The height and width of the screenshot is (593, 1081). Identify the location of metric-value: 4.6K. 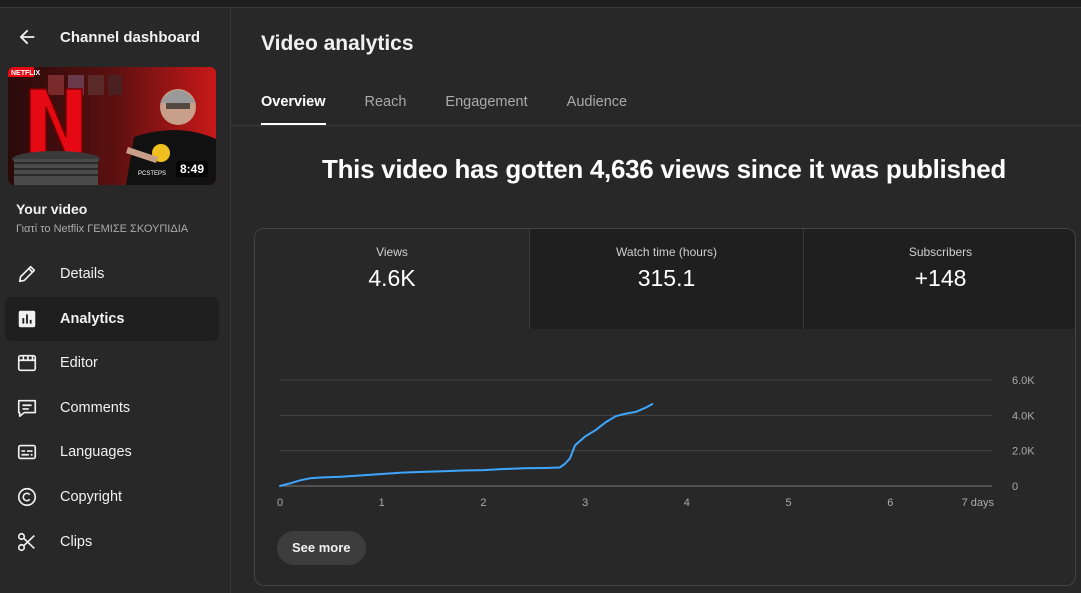
(392, 278).